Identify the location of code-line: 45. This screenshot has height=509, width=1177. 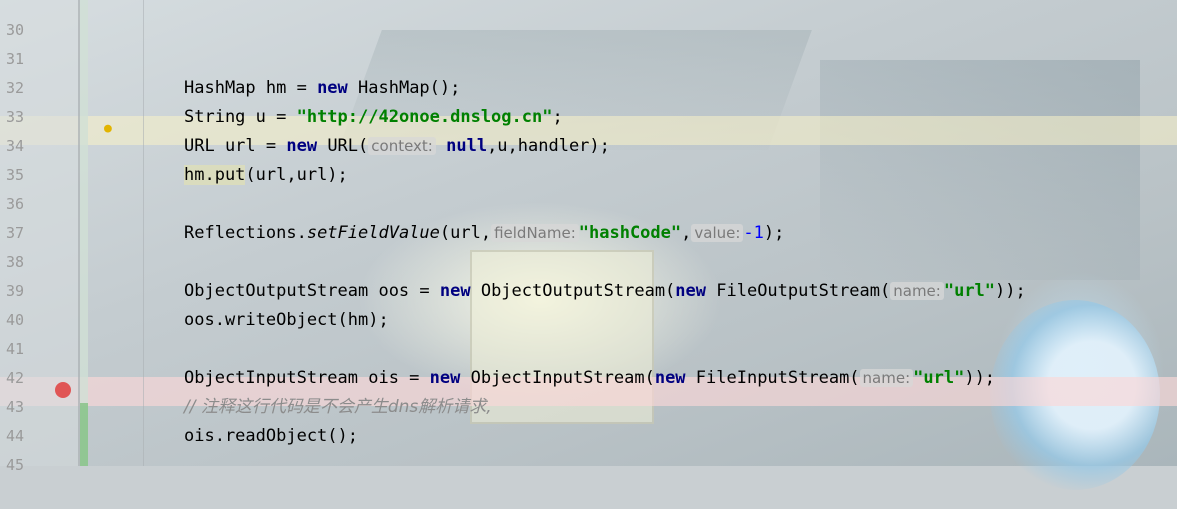
(588, 448).